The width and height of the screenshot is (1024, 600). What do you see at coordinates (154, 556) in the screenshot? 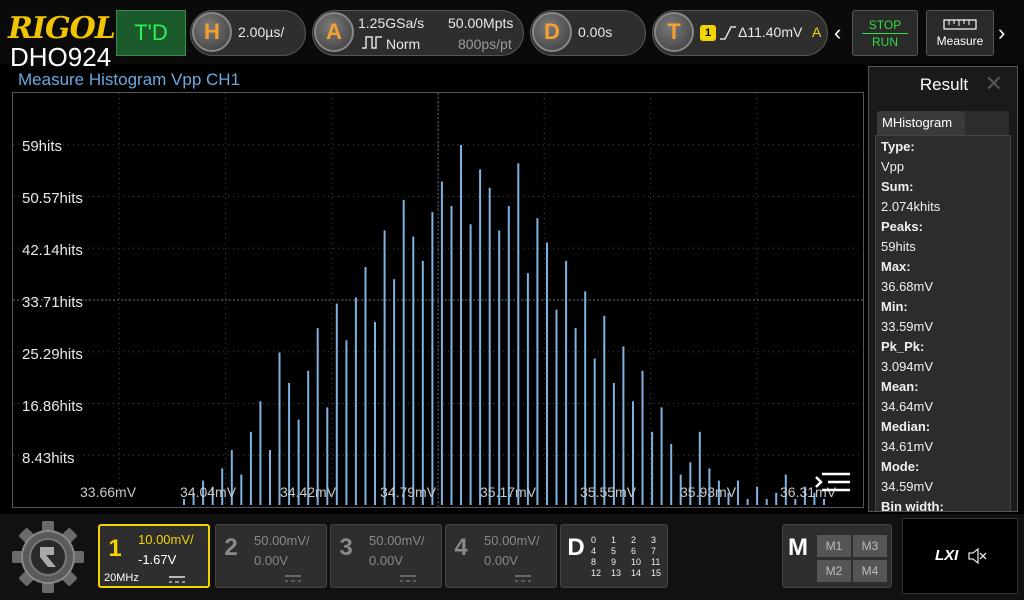
I see `channel-1-box: 1 10.00mV/ -1.67V 20MHz` at bounding box center [154, 556].